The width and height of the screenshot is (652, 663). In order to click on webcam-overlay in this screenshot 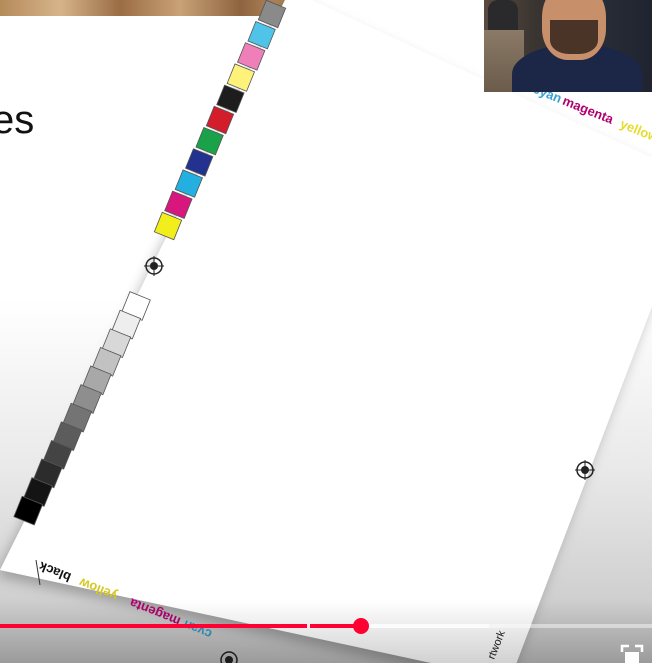, I will do `click(568, 46)`.